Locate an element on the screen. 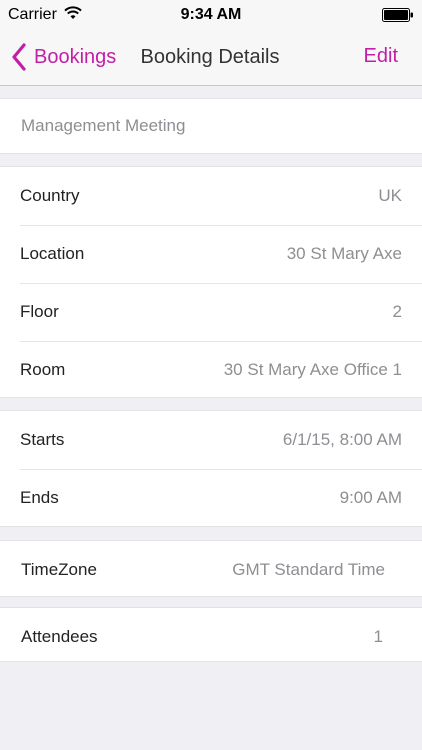  room-label: Room is located at coordinates (43, 369).